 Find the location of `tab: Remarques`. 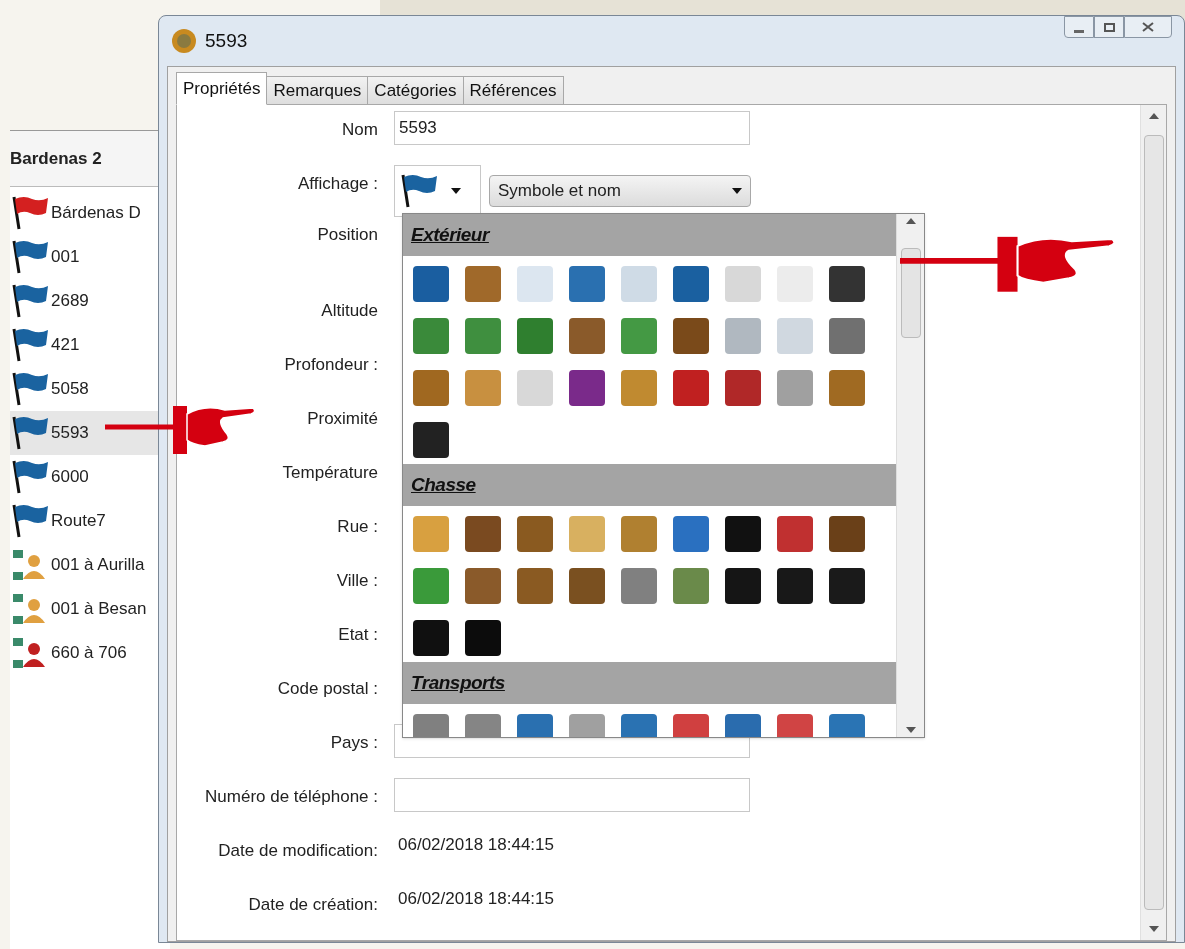

tab: Remarques is located at coordinates (317, 90).